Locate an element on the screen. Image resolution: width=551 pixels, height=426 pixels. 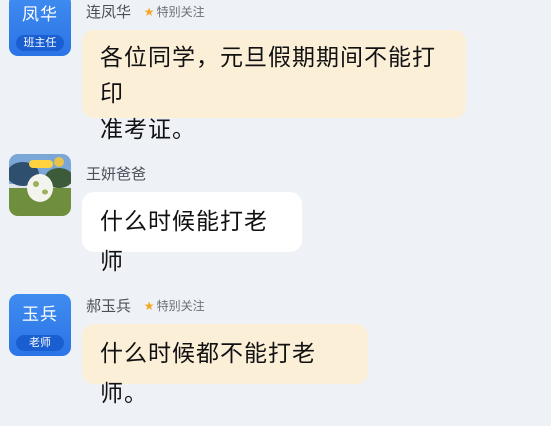
message-bubble: 什么时候都不能打老师。 is located at coordinates (225, 365).